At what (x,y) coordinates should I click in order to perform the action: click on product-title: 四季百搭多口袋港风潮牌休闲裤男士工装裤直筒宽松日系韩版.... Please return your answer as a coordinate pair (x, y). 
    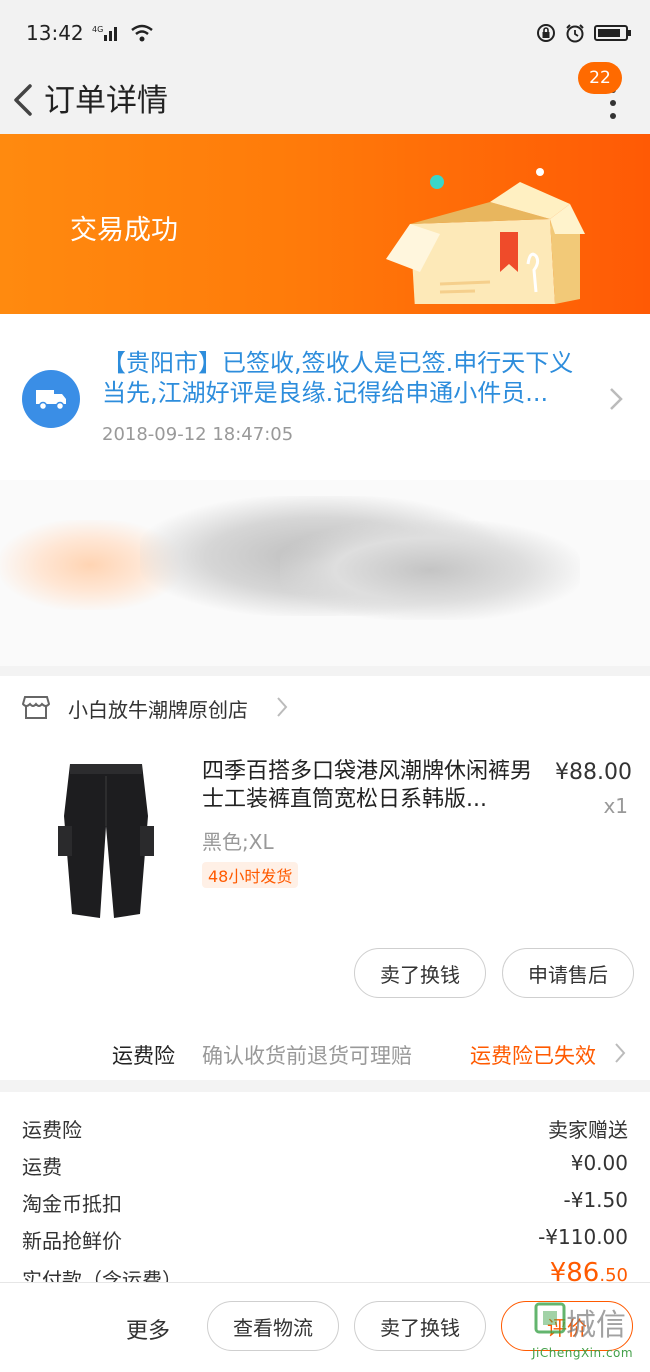
    Looking at the image, I should click on (367, 786).